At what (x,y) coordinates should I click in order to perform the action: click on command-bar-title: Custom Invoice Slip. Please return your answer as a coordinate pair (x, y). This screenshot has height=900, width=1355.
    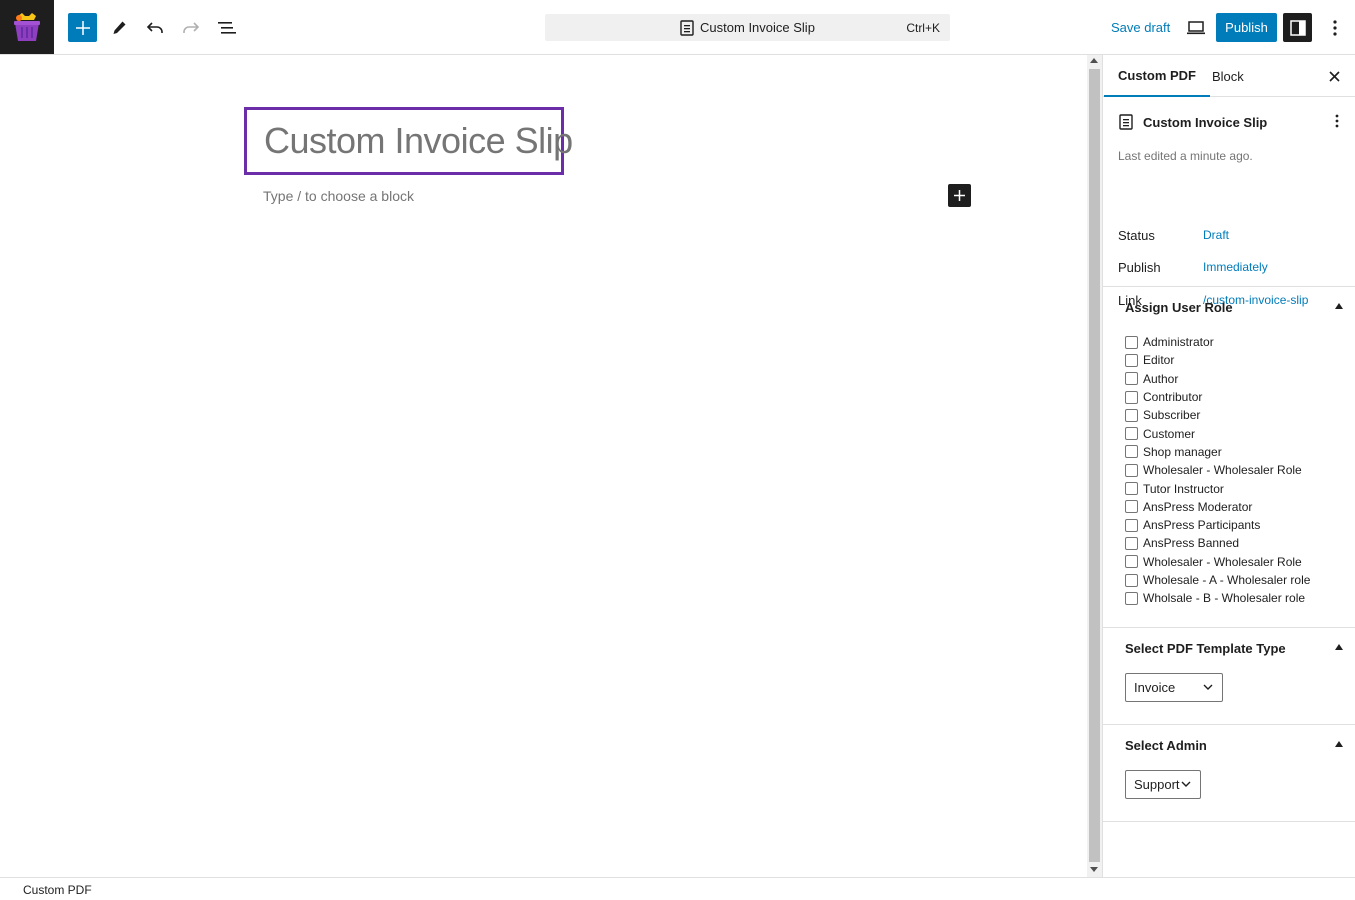
    Looking at the image, I should click on (747, 27).